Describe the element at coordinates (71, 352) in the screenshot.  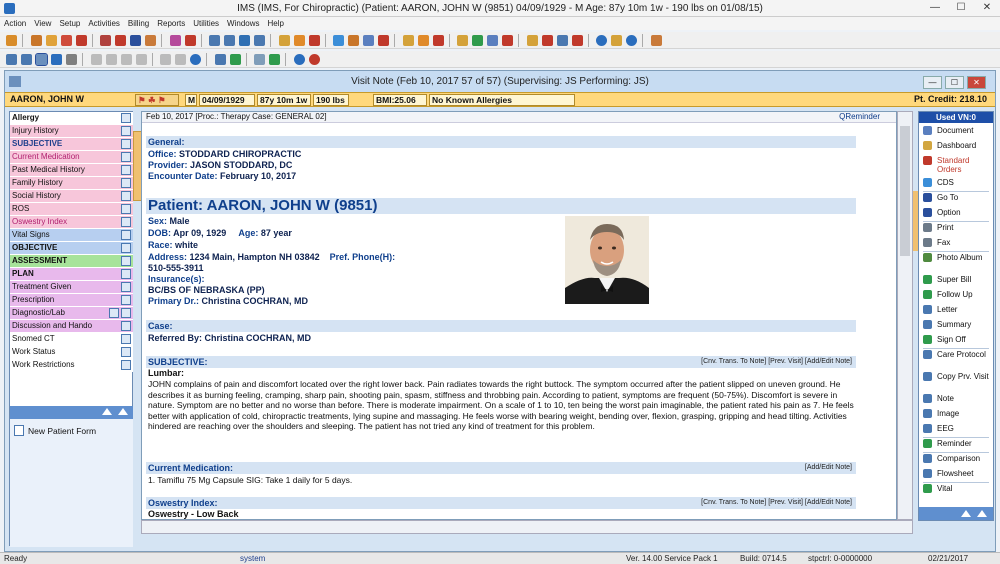
I see `section-item: Work Status` at that location.